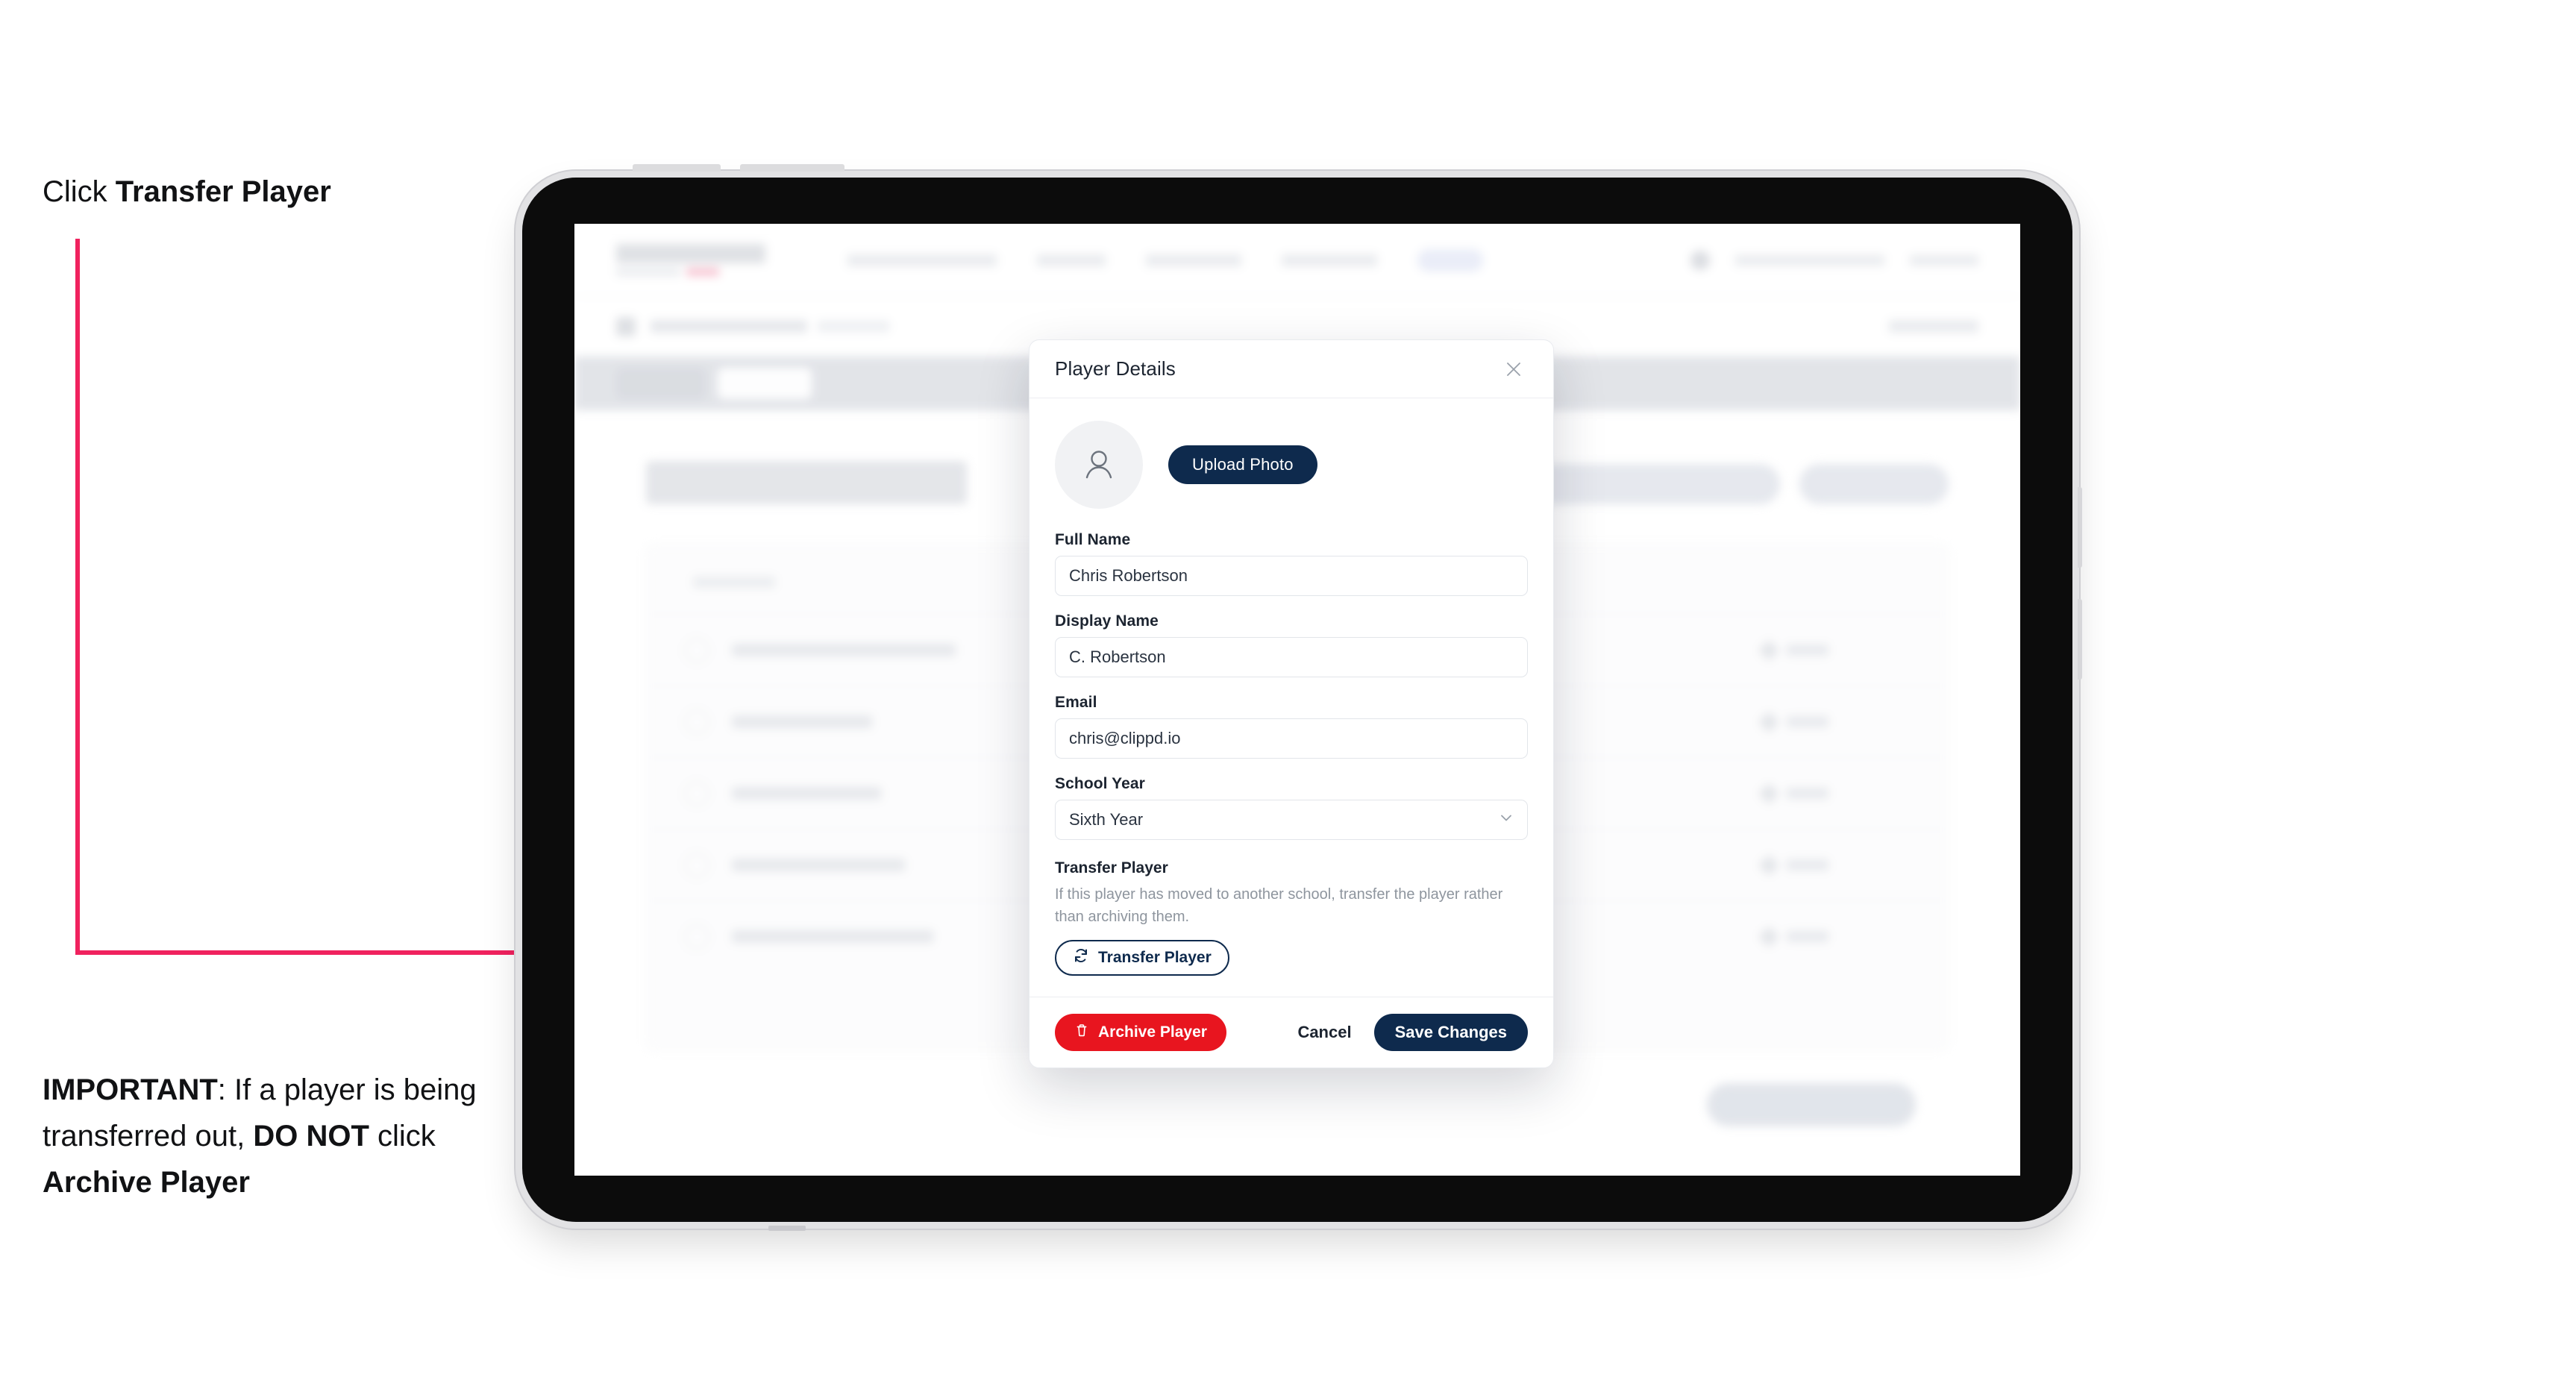 The height and width of the screenshot is (1386, 2576). What do you see at coordinates (1107, 621) in the screenshot?
I see `field-label-display-name: Display Name` at bounding box center [1107, 621].